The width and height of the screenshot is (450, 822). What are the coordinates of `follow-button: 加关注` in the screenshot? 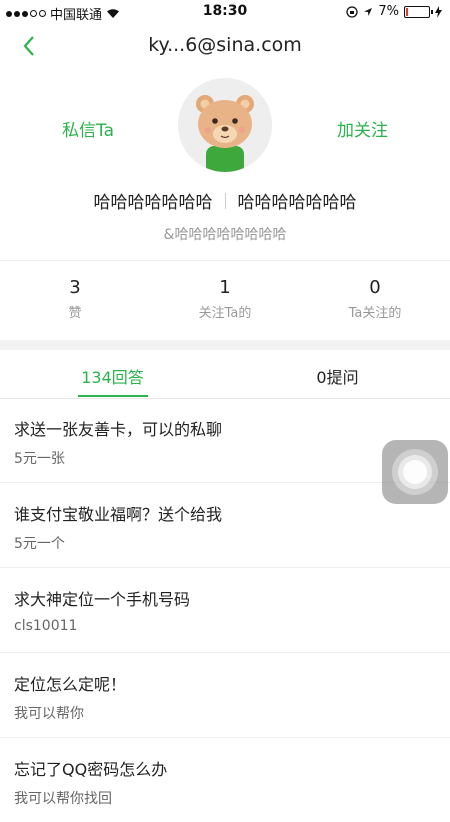 It's located at (362, 128).